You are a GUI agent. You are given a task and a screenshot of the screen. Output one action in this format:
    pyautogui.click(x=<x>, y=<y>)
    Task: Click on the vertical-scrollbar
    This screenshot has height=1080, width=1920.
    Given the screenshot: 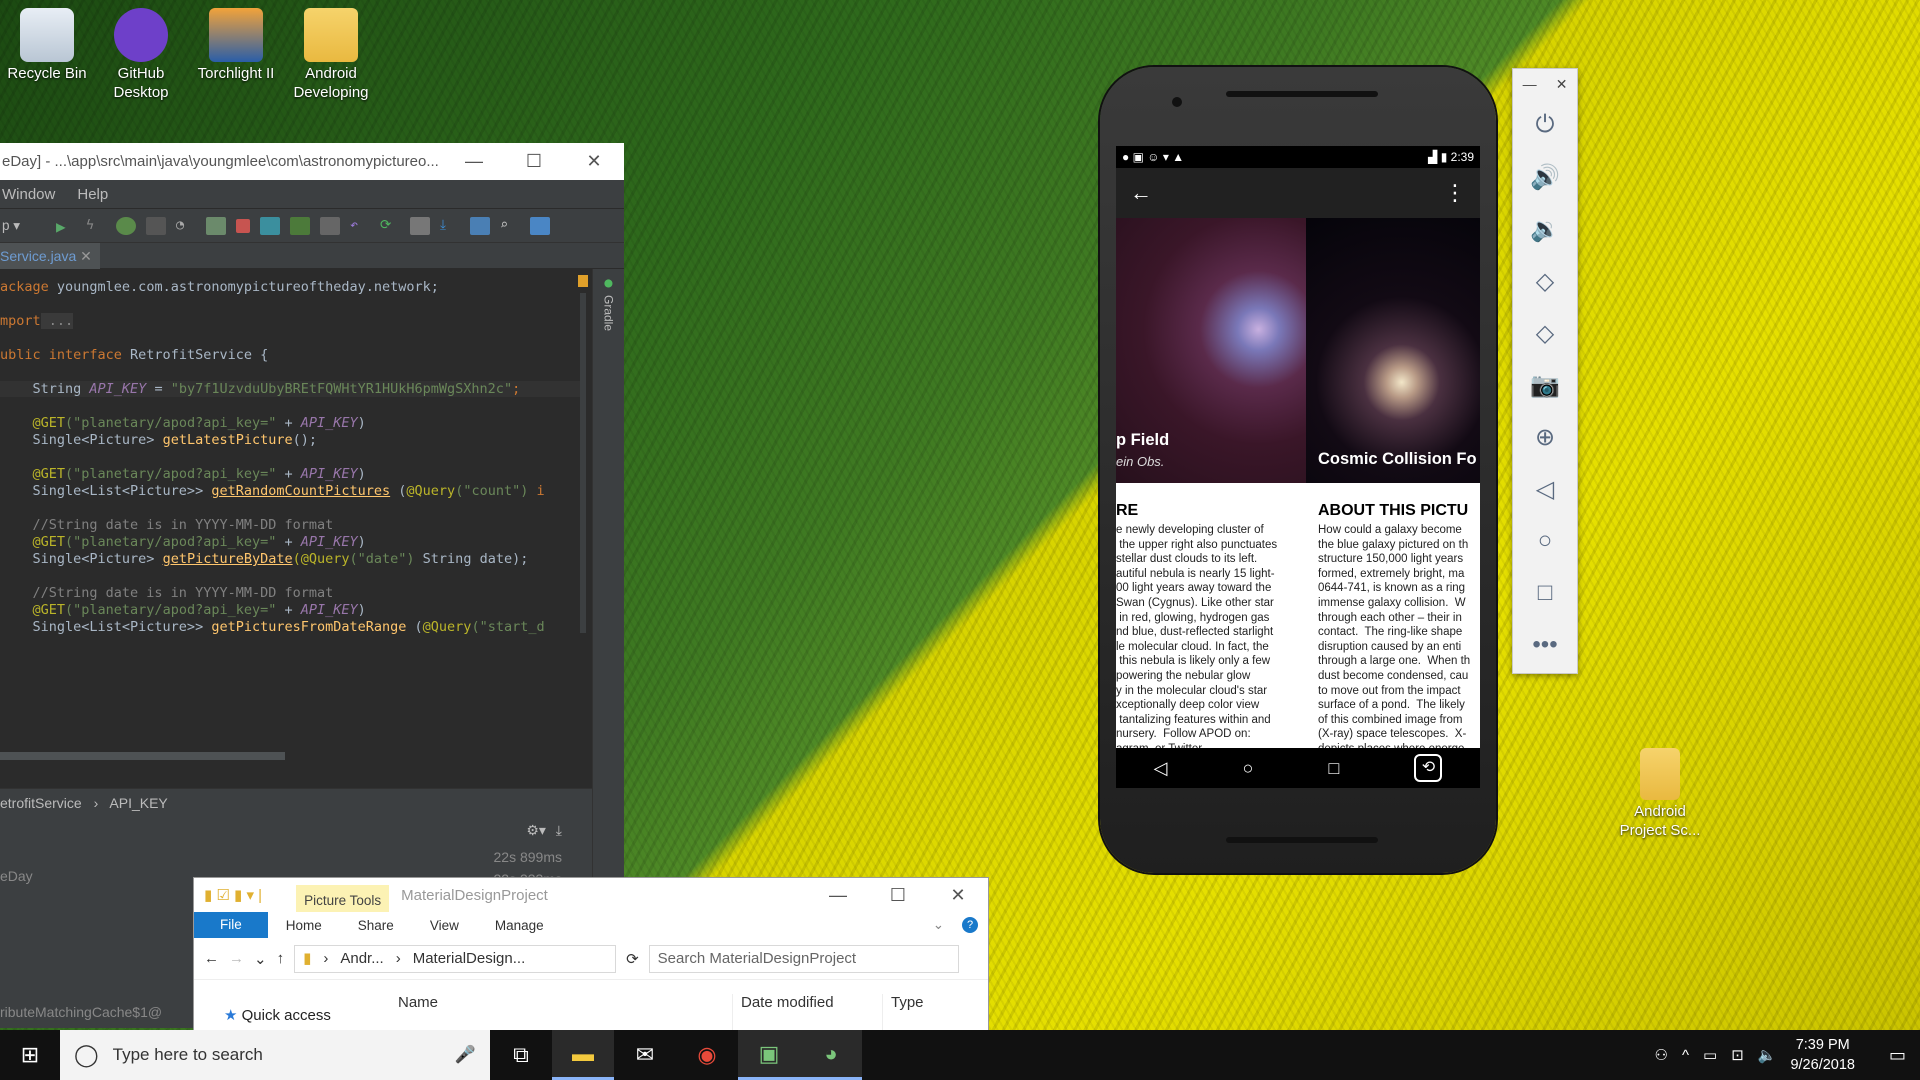 What is the action you would take?
    pyautogui.click(x=583, y=463)
    